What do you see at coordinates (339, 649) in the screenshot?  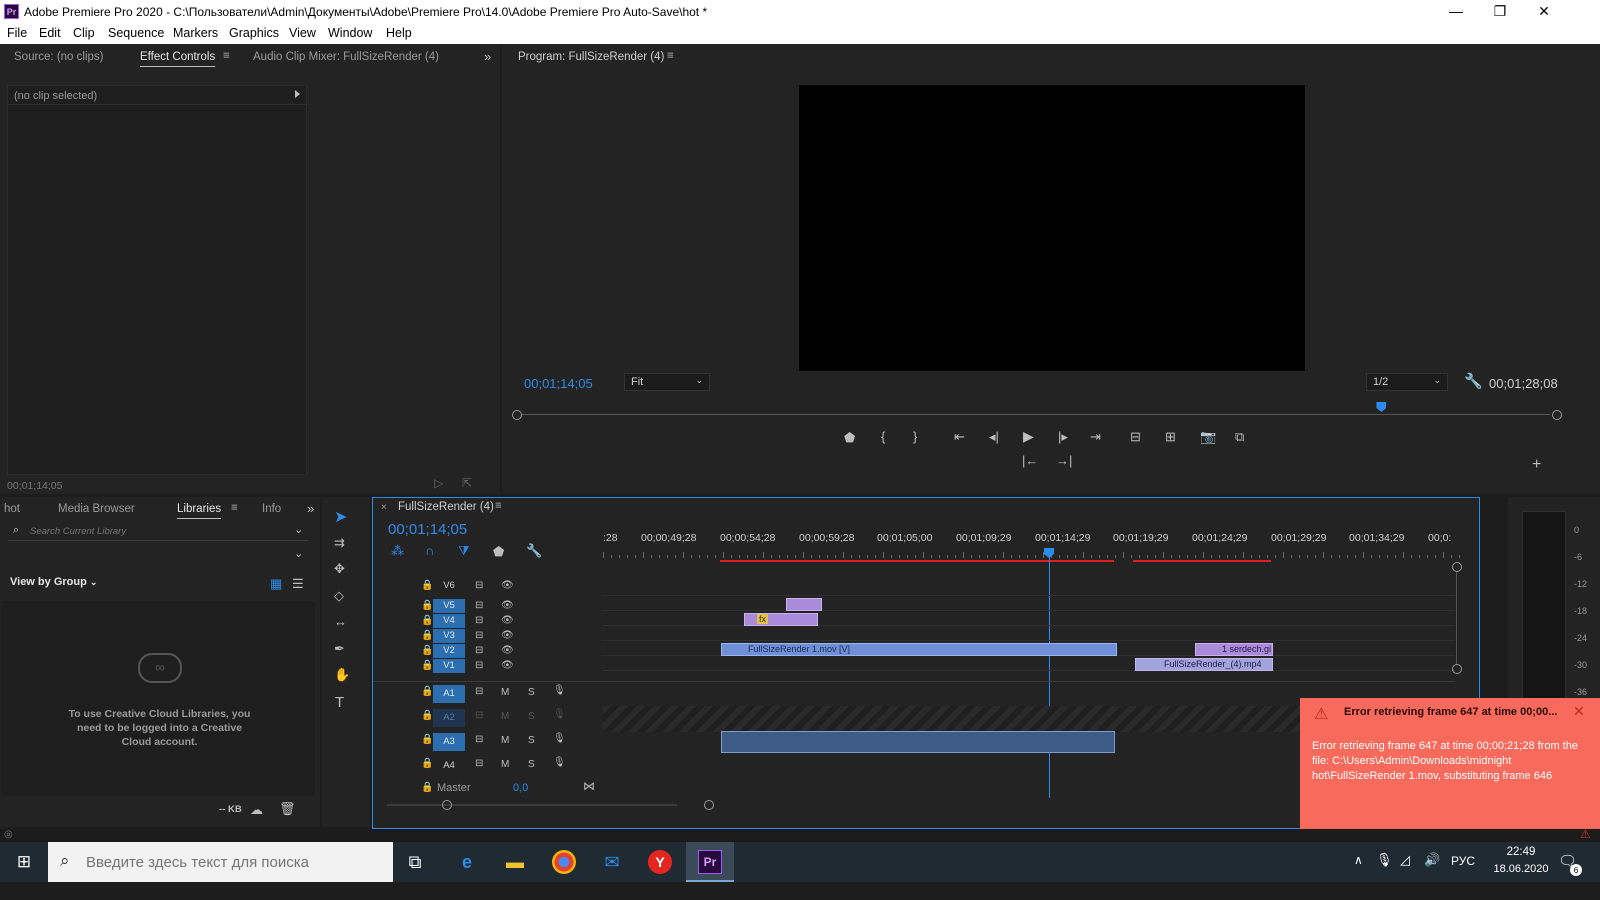 I see `pen-tool-icon: ✒` at bounding box center [339, 649].